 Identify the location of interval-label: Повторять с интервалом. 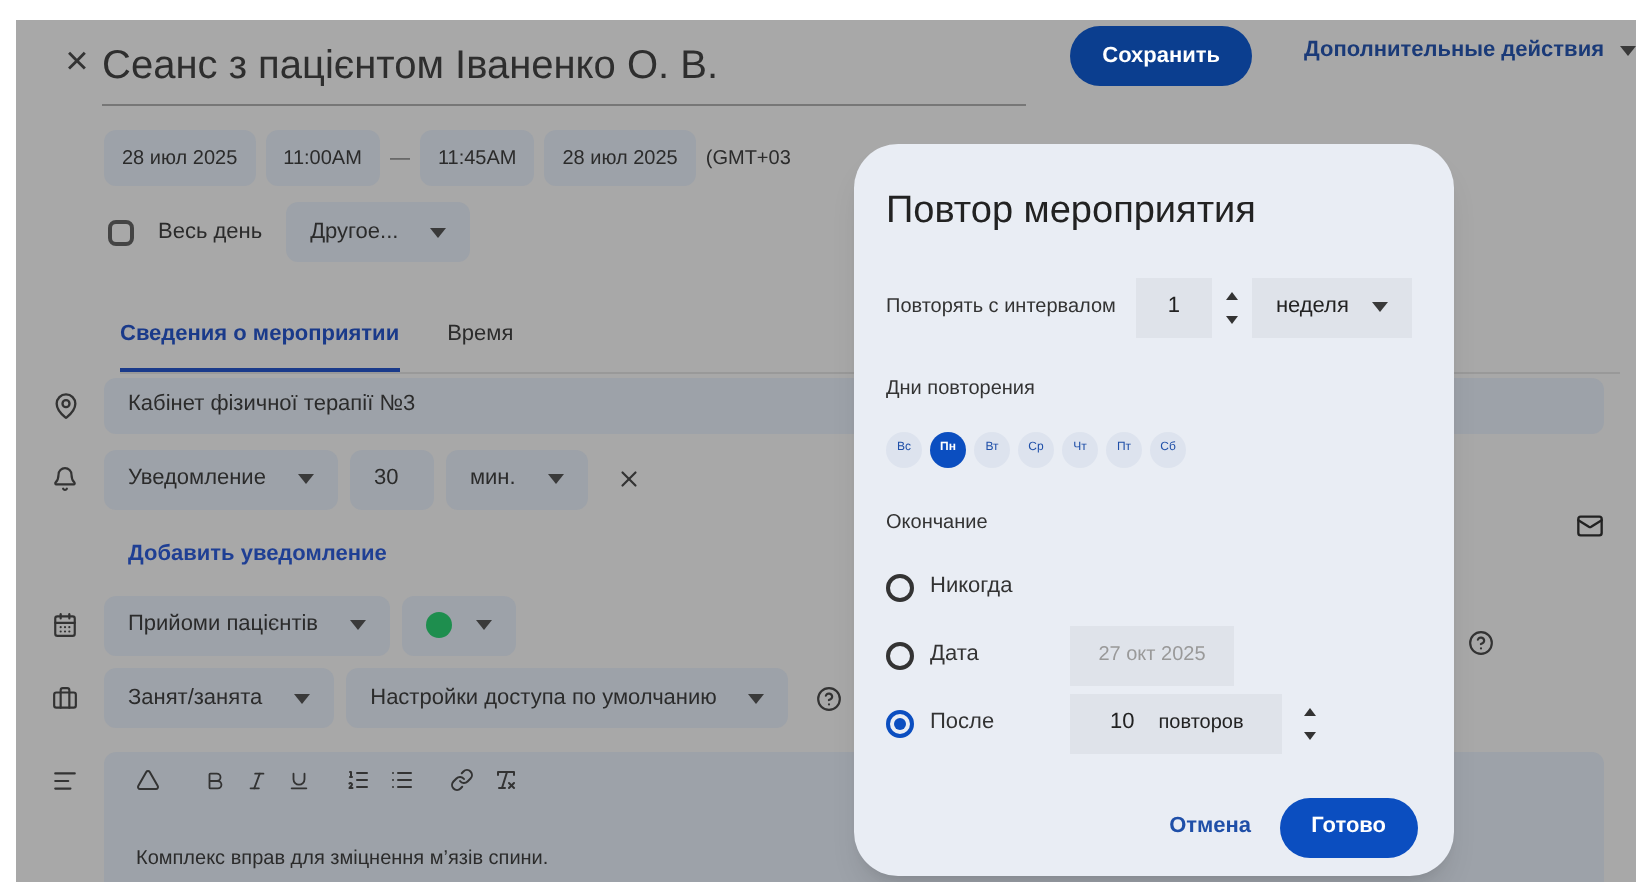
(1001, 308).